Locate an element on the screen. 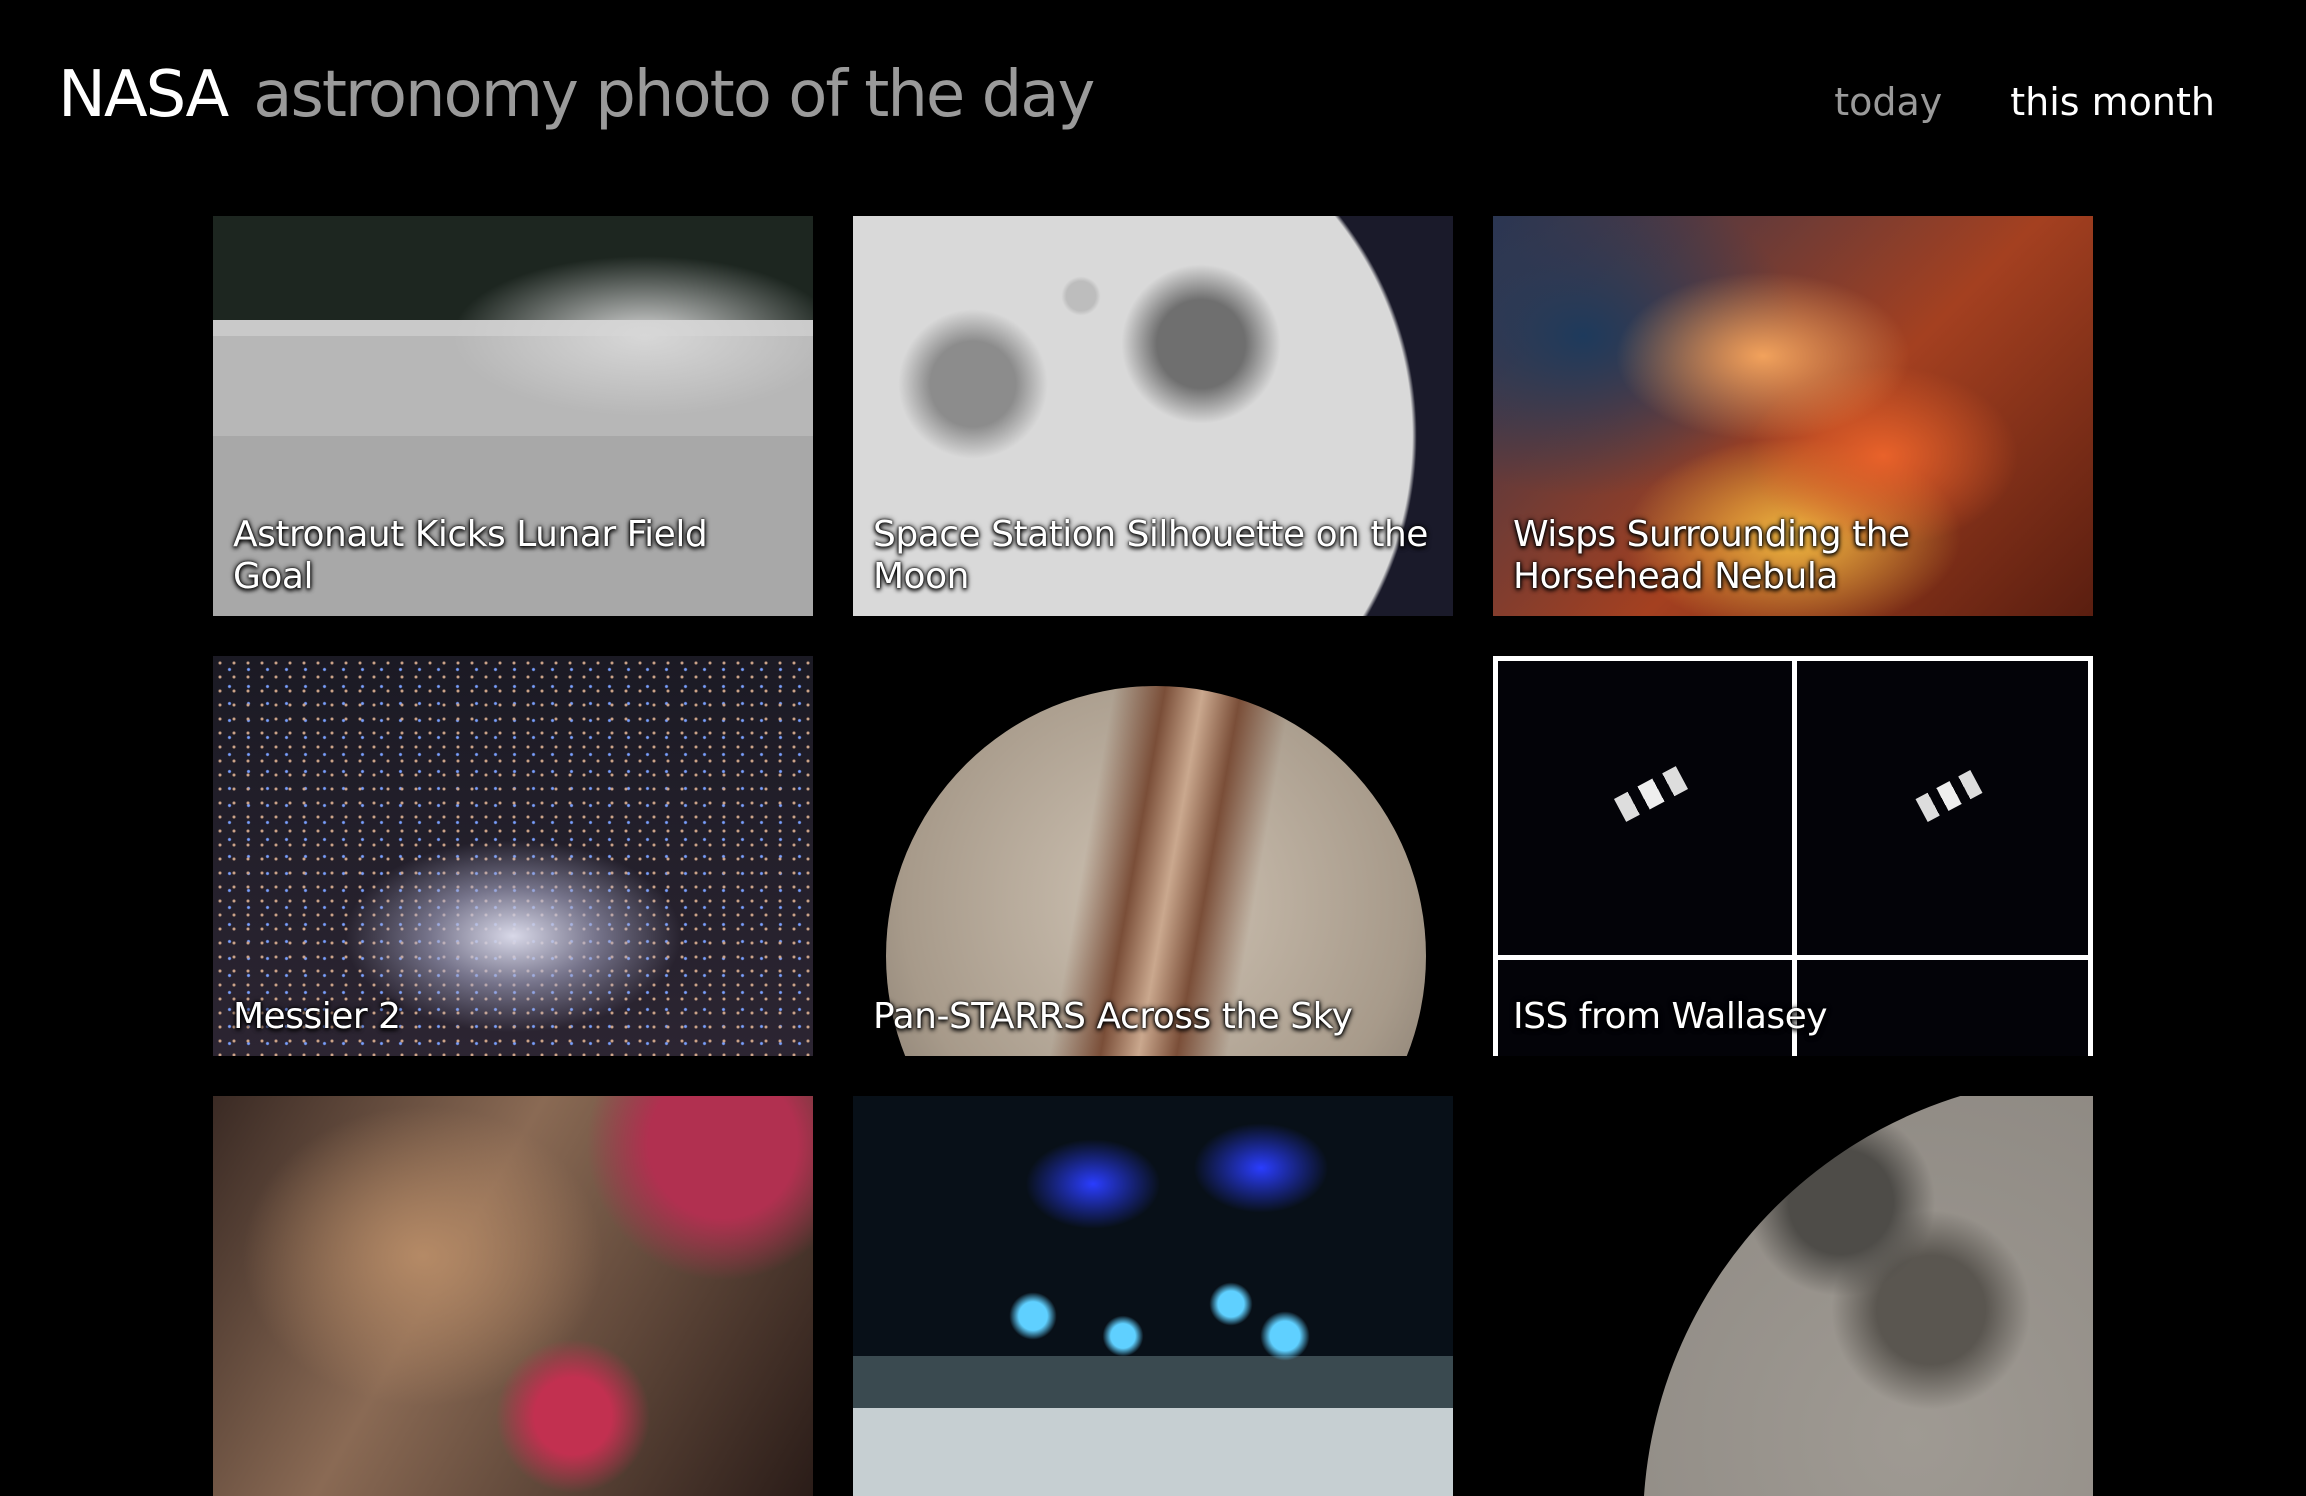 The width and height of the screenshot is (2306, 1496). photo-card-blue-sprites is located at coordinates (1153, 1296).